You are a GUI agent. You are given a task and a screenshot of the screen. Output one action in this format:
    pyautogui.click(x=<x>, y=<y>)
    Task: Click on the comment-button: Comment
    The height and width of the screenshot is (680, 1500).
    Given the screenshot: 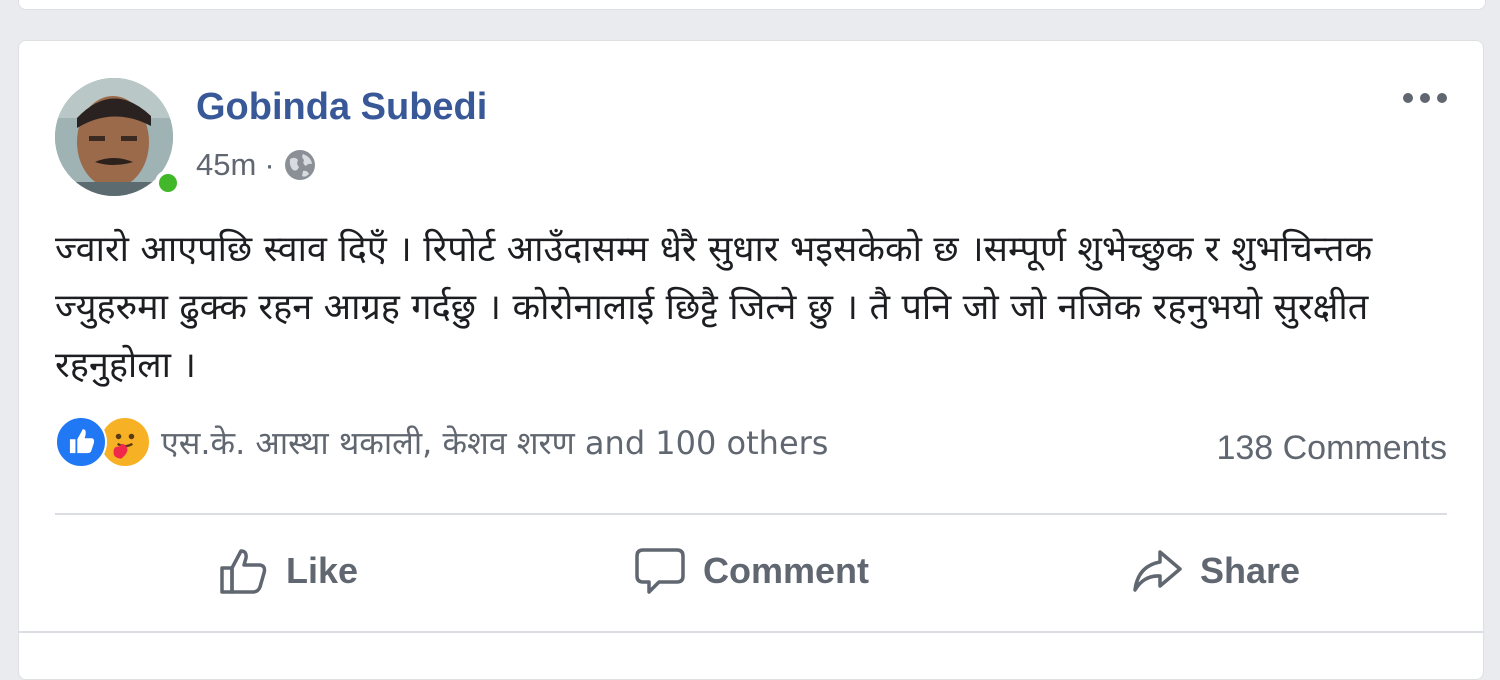 What is the action you would take?
    pyautogui.click(x=751, y=571)
    